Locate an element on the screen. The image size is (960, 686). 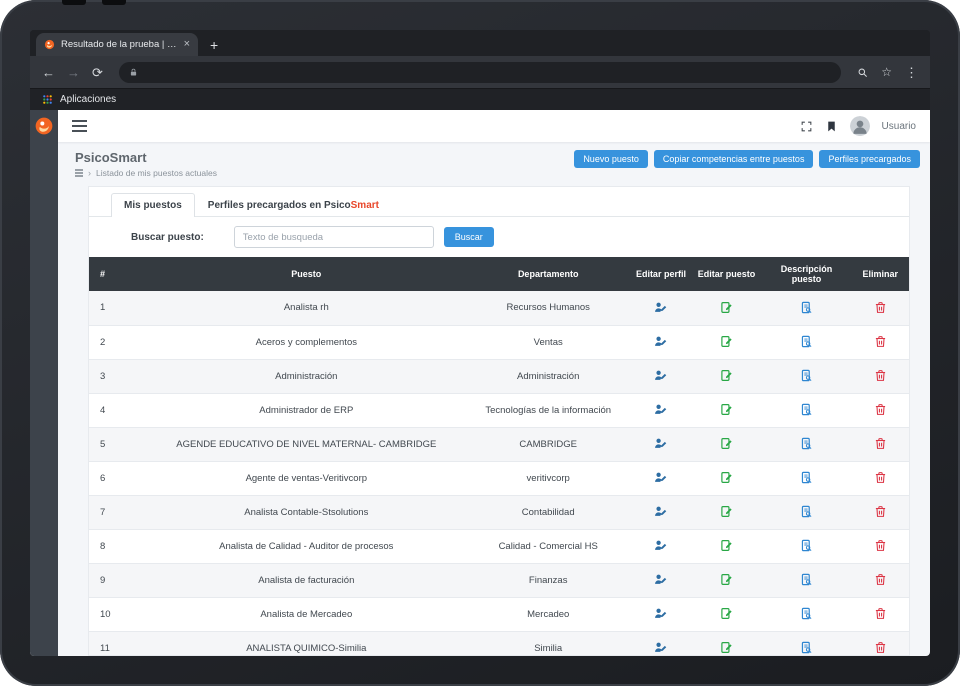
row-puesto: Analista Contable-Stsolutions is located at coordinates (306, 512).